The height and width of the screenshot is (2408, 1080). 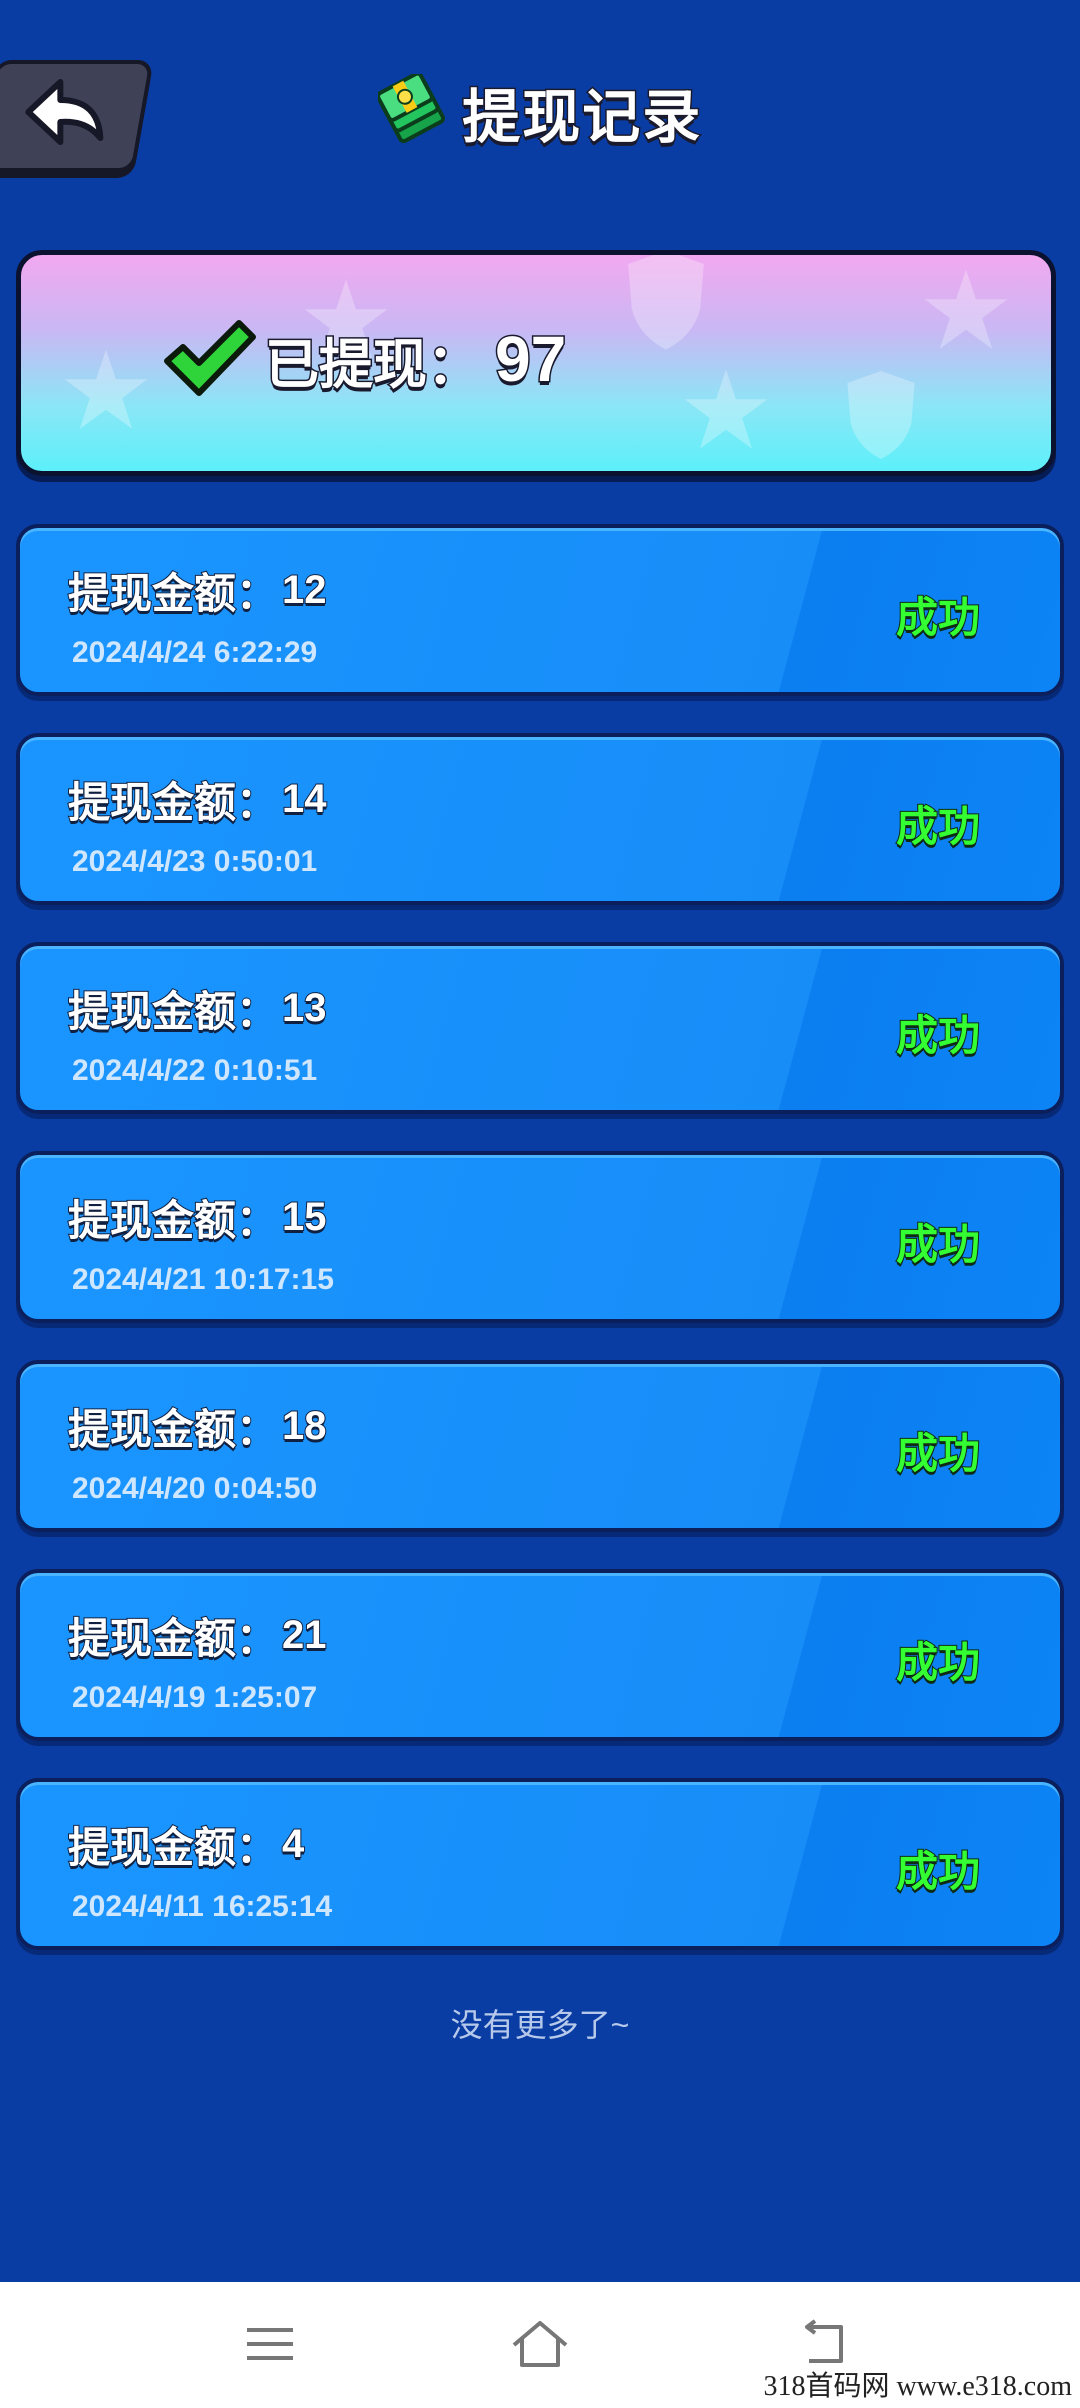 What do you see at coordinates (410, 111) in the screenshot?
I see `money-stack-icon` at bounding box center [410, 111].